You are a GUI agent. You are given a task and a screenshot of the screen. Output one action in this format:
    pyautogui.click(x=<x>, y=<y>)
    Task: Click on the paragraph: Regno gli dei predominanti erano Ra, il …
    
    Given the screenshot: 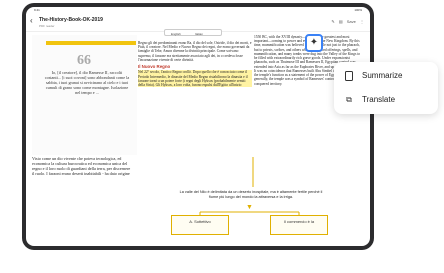 What is the action you would take?
    pyautogui.click(x=195, y=51)
    